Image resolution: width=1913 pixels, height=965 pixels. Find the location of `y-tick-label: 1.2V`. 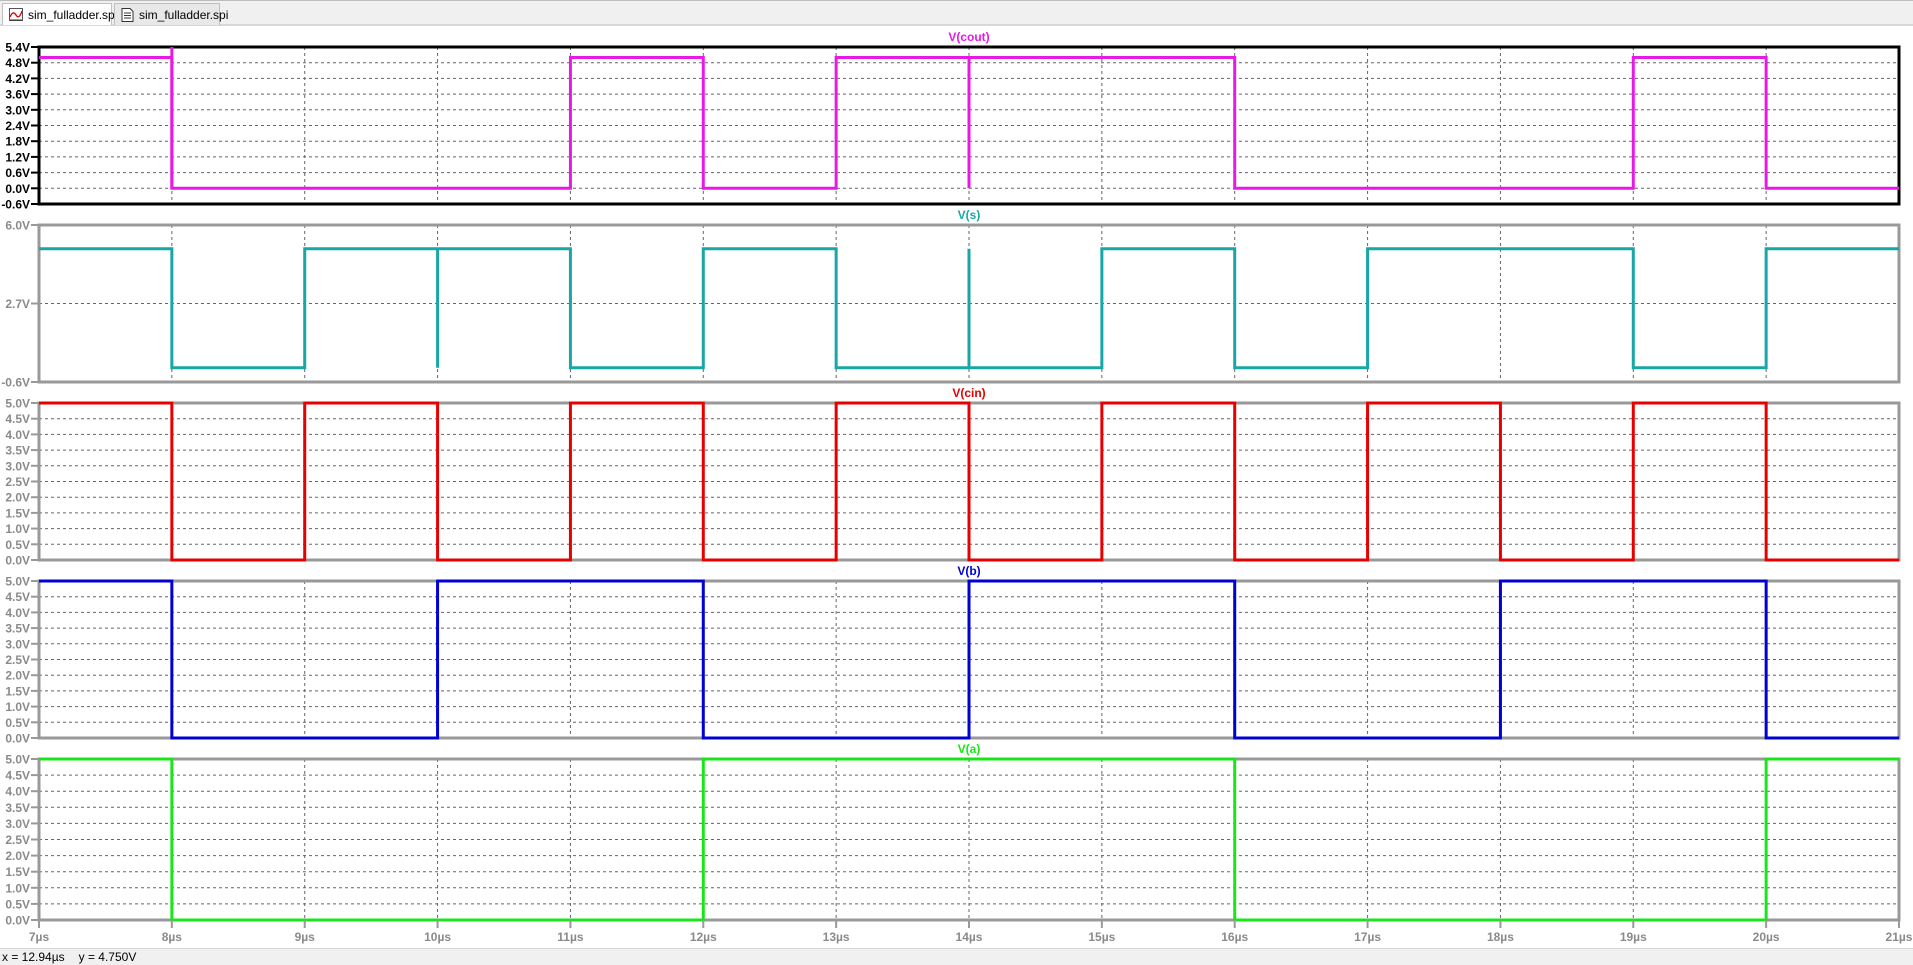

y-tick-label: 1.2V is located at coordinates (17, 157).